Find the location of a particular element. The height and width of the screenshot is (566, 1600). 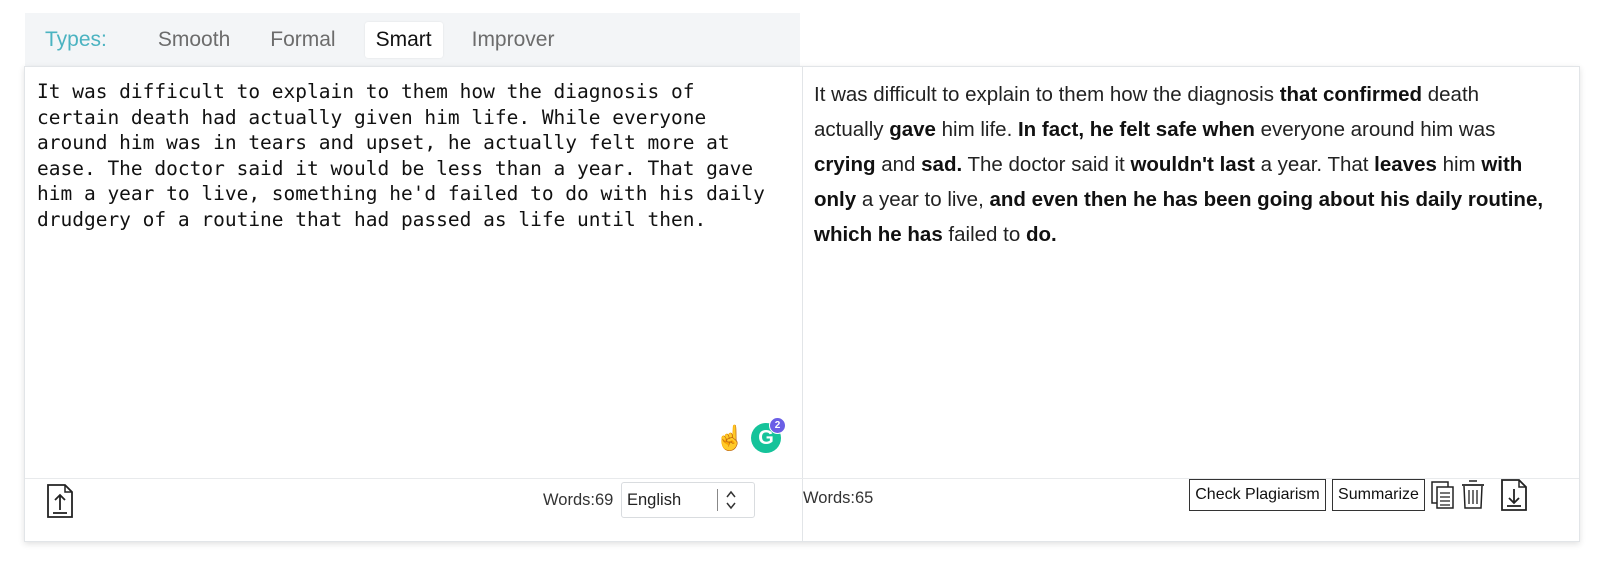

download-file-icon is located at coordinates (1514, 495).